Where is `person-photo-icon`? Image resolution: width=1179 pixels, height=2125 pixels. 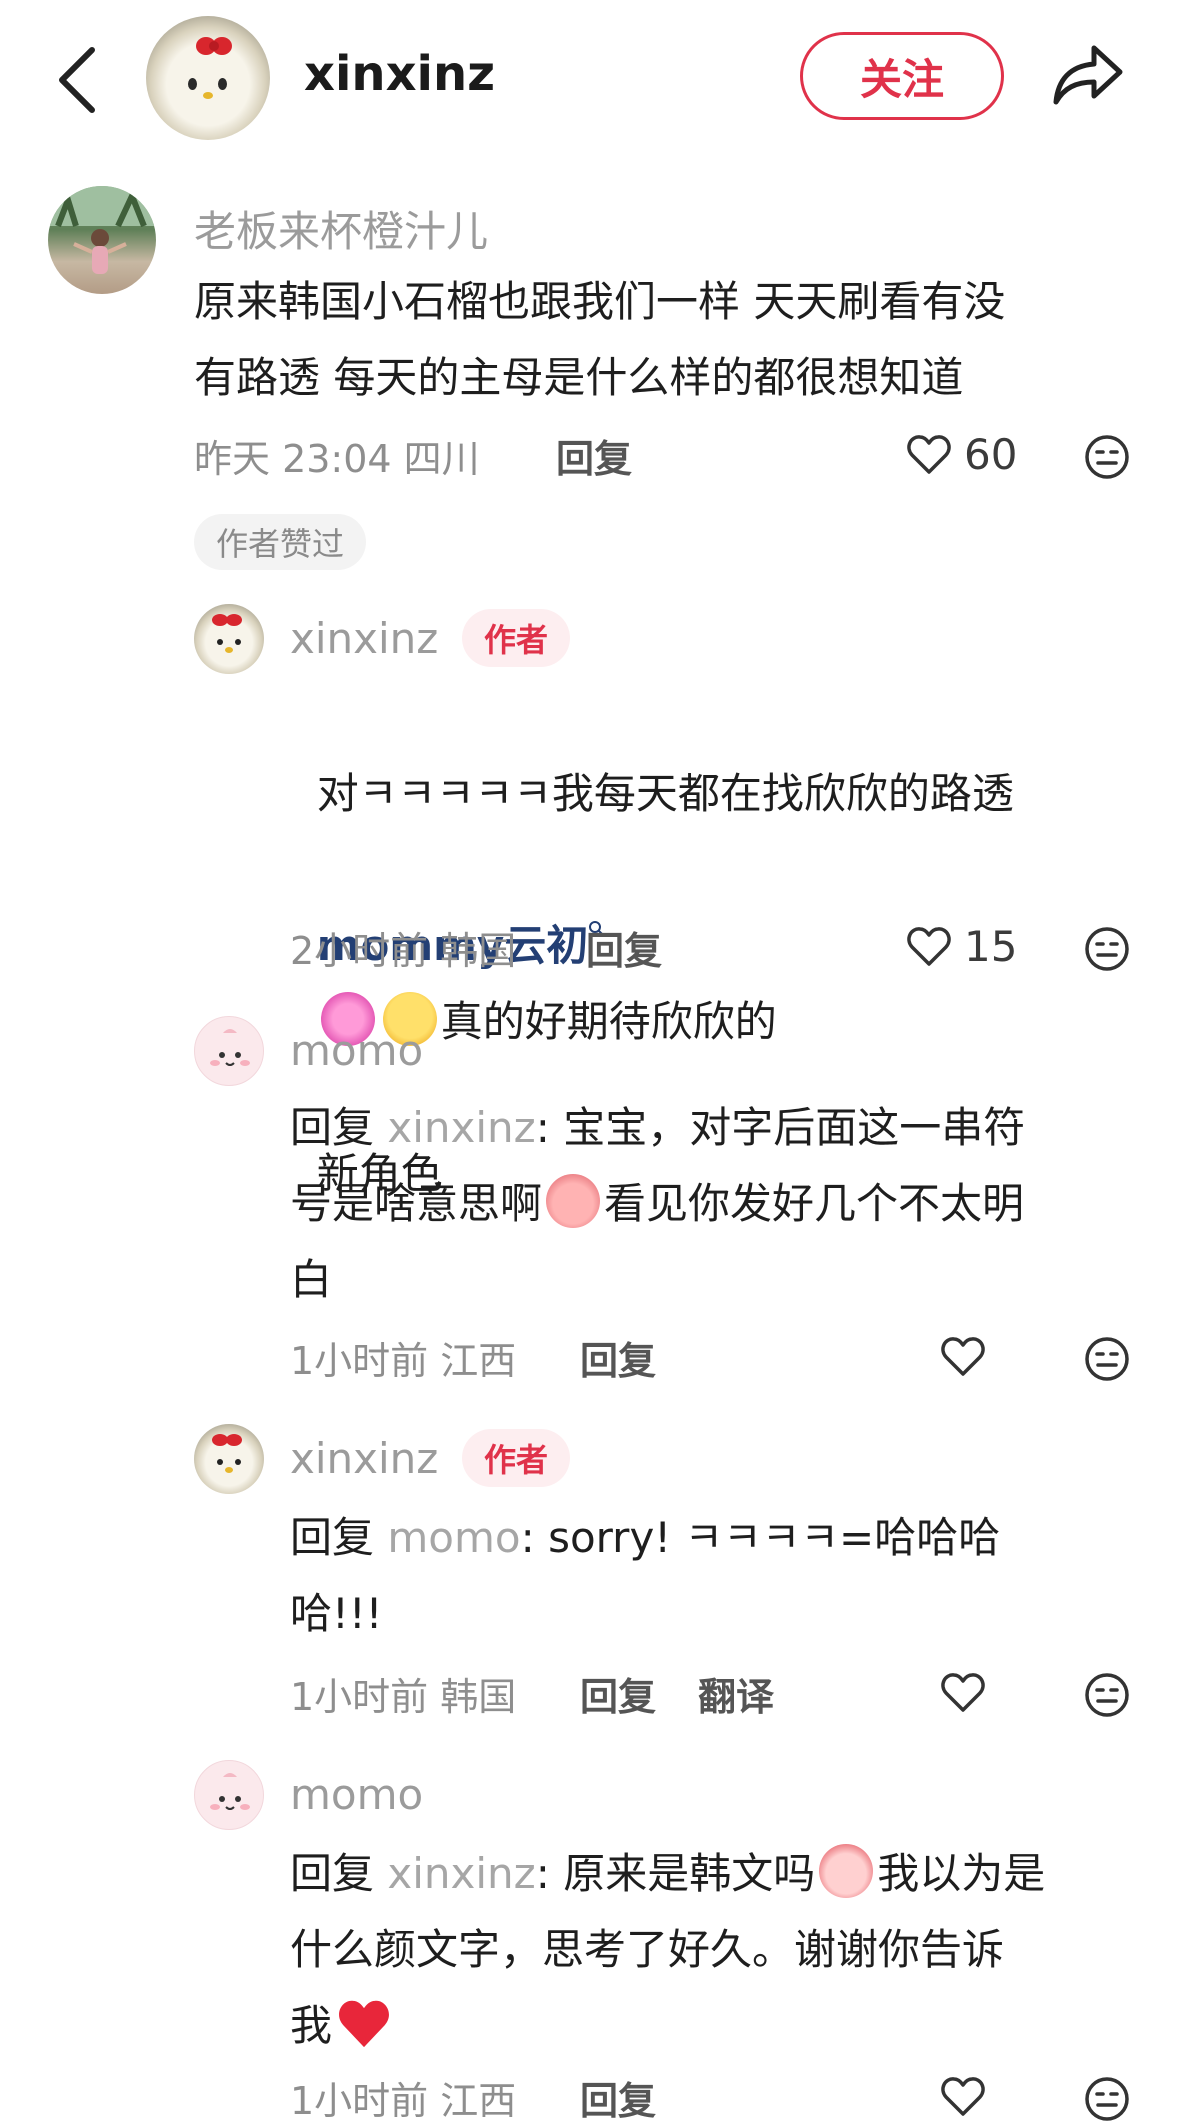
person-photo-icon is located at coordinates (102, 230).